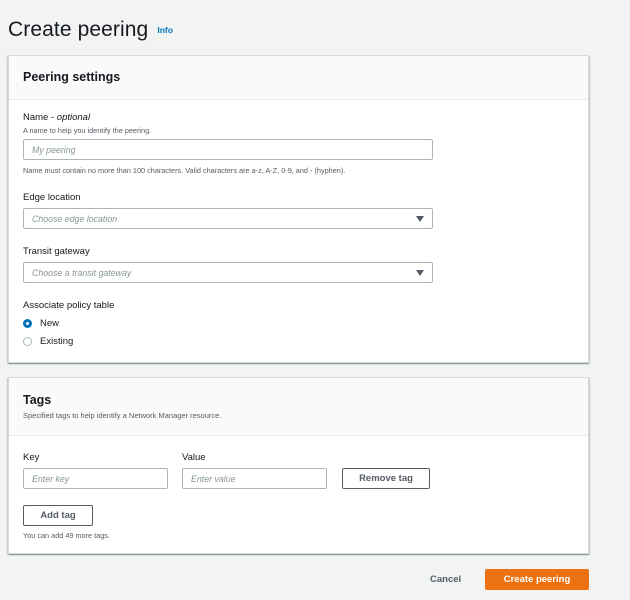  I want to click on tag-key-label: Key, so click(31, 457).